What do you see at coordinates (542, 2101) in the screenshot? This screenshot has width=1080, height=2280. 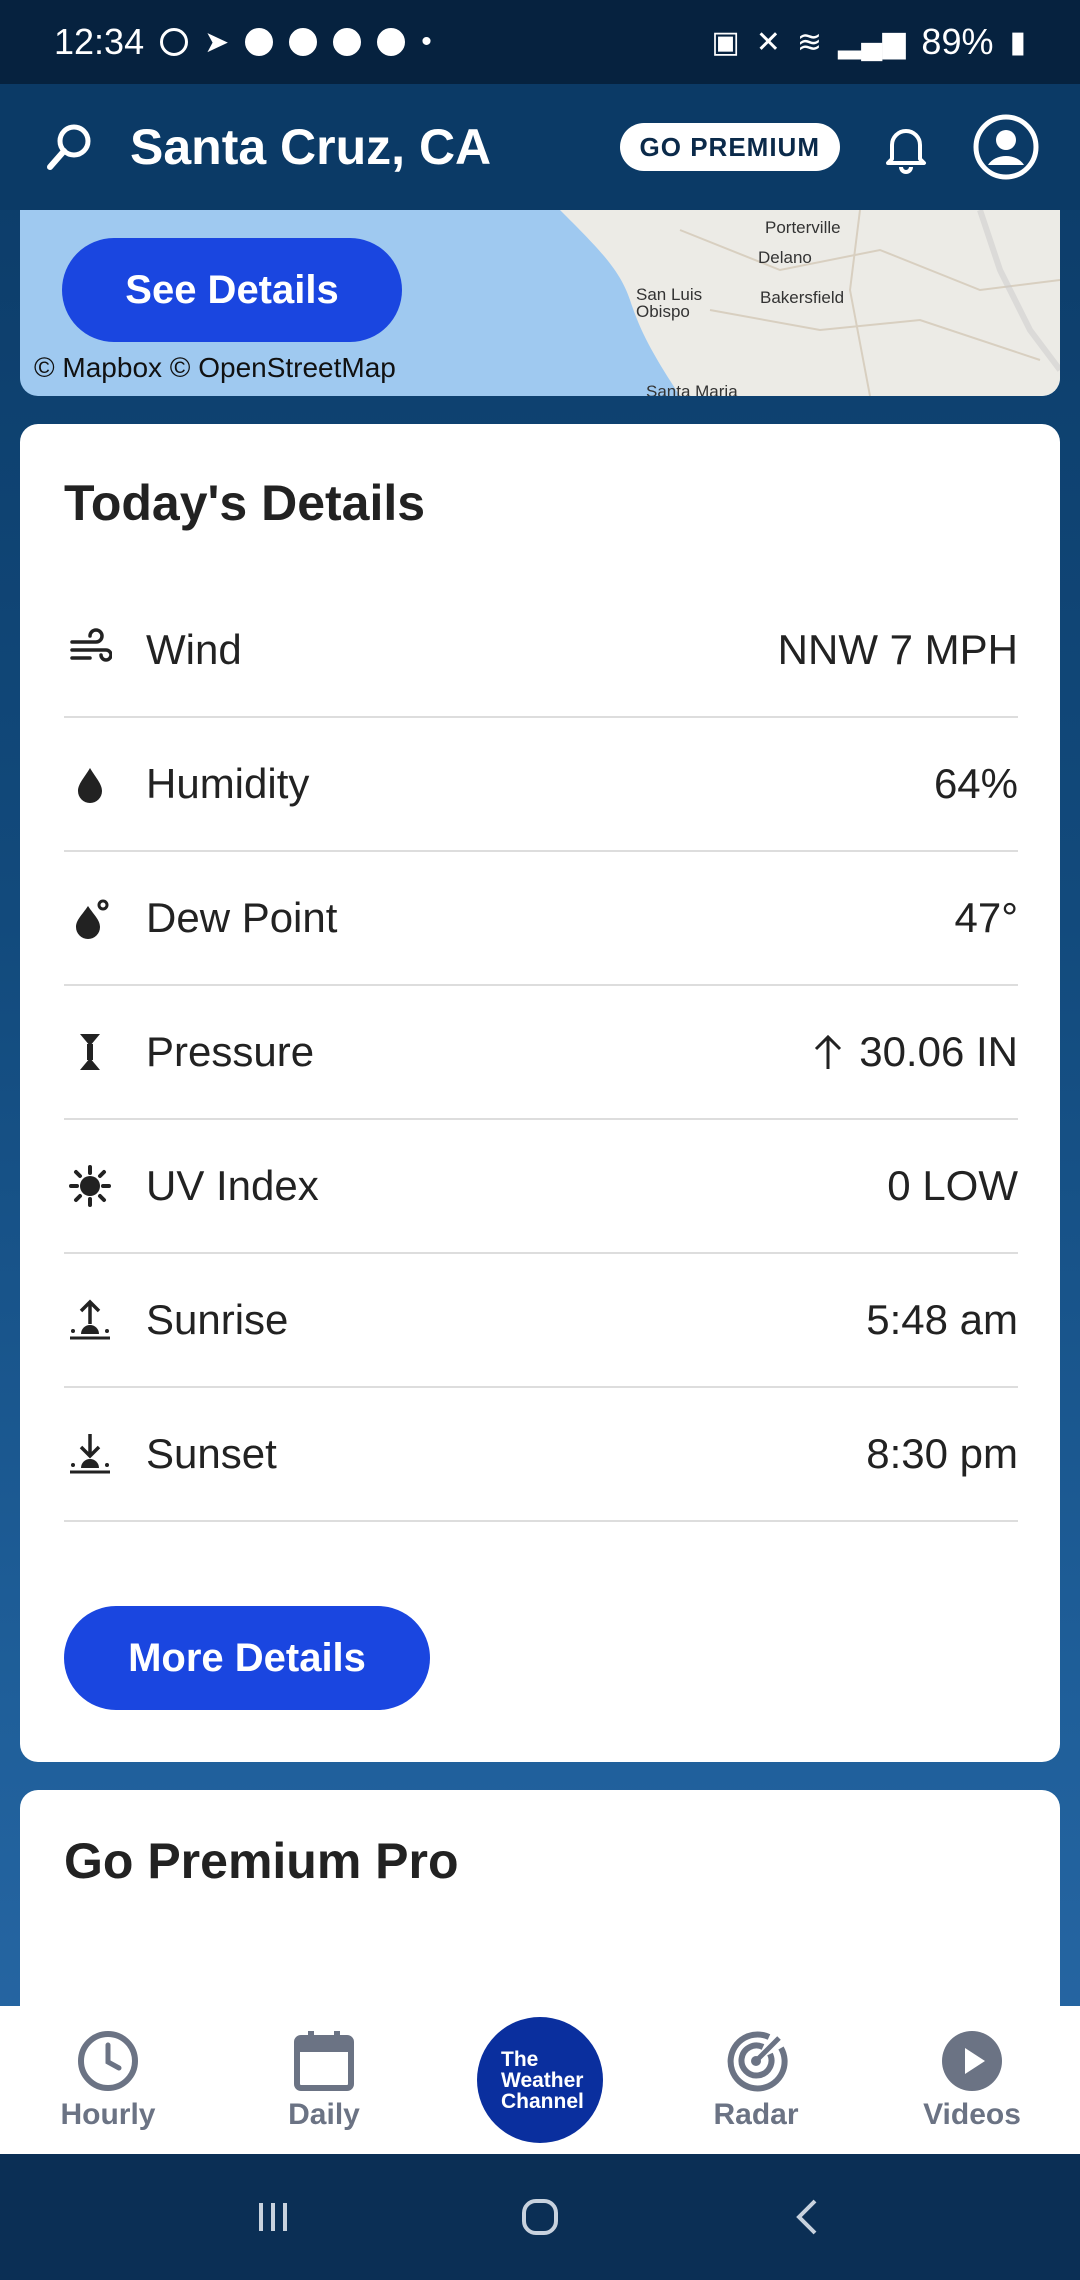 I see `logo-line: Channel` at bounding box center [542, 2101].